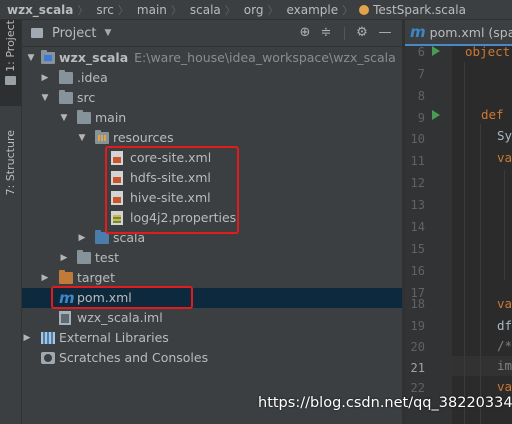  Describe the element at coordinates (66, 277) in the screenshot. I see `excluded-folder-icon` at that location.